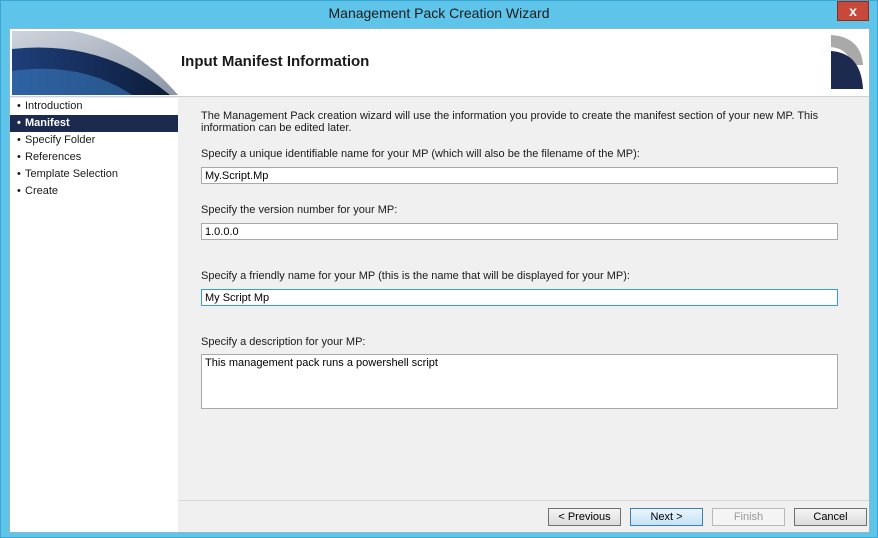 The image size is (878, 538). Describe the element at coordinates (71, 174) in the screenshot. I see `sidebar-item-label: Template Selection` at that location.